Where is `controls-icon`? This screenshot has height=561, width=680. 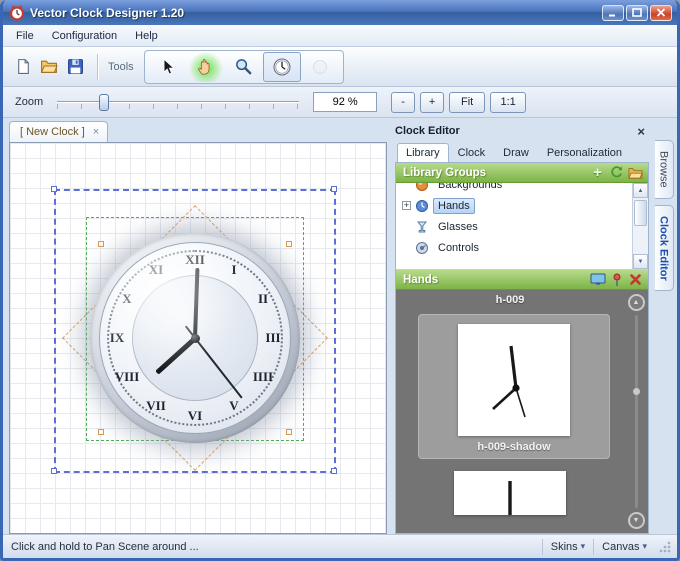 controls-icon is located at coordinates (422, 247).